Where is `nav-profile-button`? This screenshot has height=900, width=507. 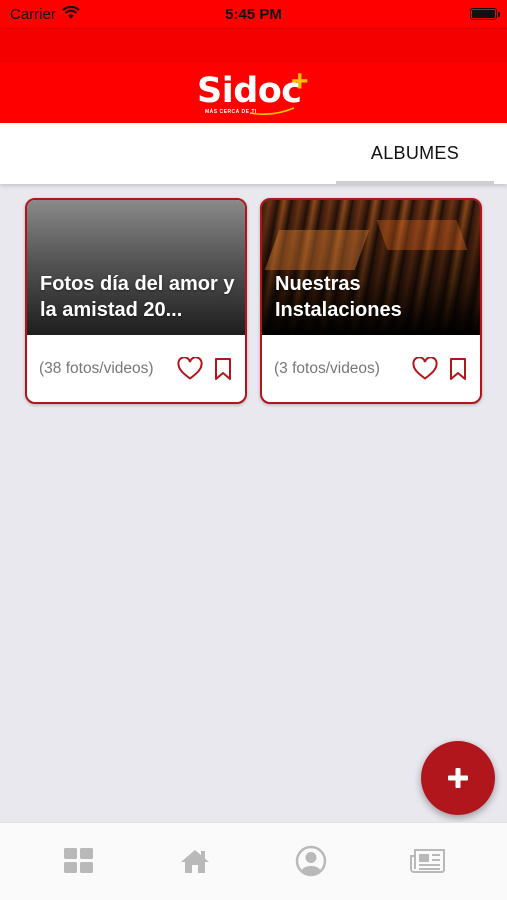 nav-profile-button is located at coordinates (311, 861).